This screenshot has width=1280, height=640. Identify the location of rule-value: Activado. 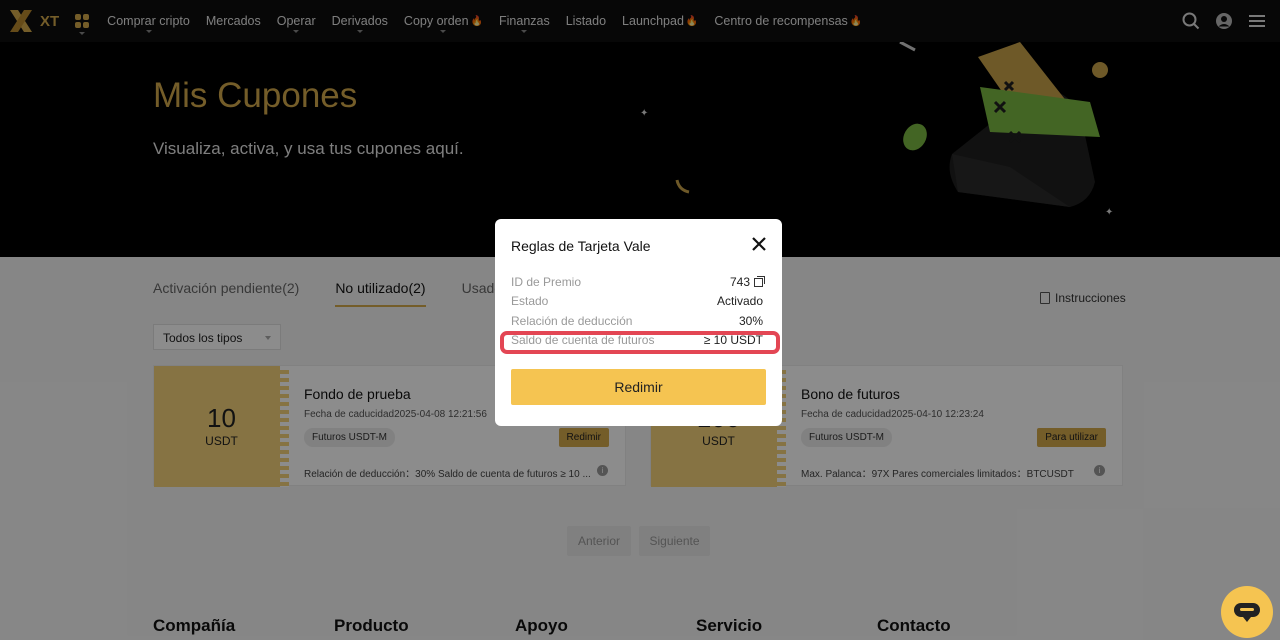
(739, 301).